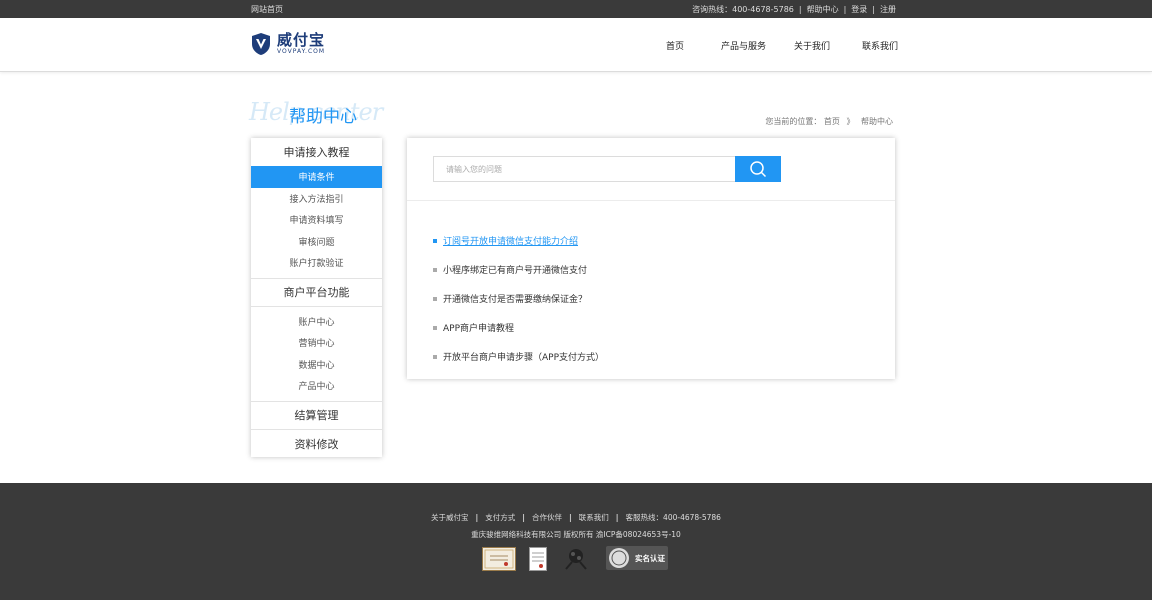 Image resolution: width=1152 pixels, height=600 pixels. What do you see at coordinates (538, 559) in the screenshot?
I see `license-badge-icon` at bounding box center [538, 559].